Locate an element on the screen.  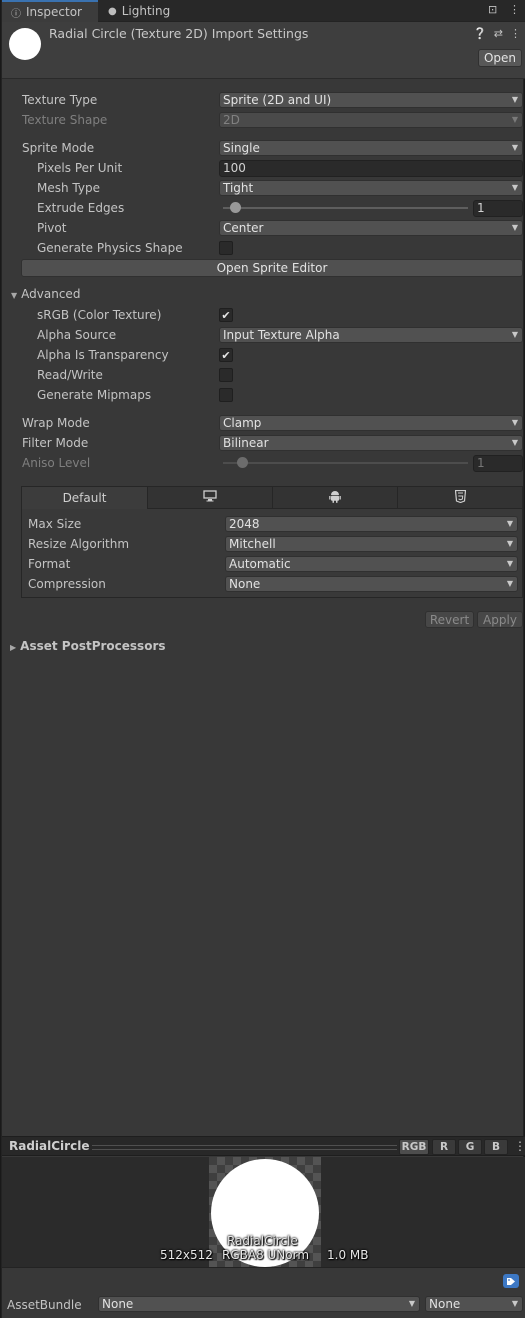
alpha-source-dropdown: Input Texture Alpha ▼ is located at coordinates (371, 335).